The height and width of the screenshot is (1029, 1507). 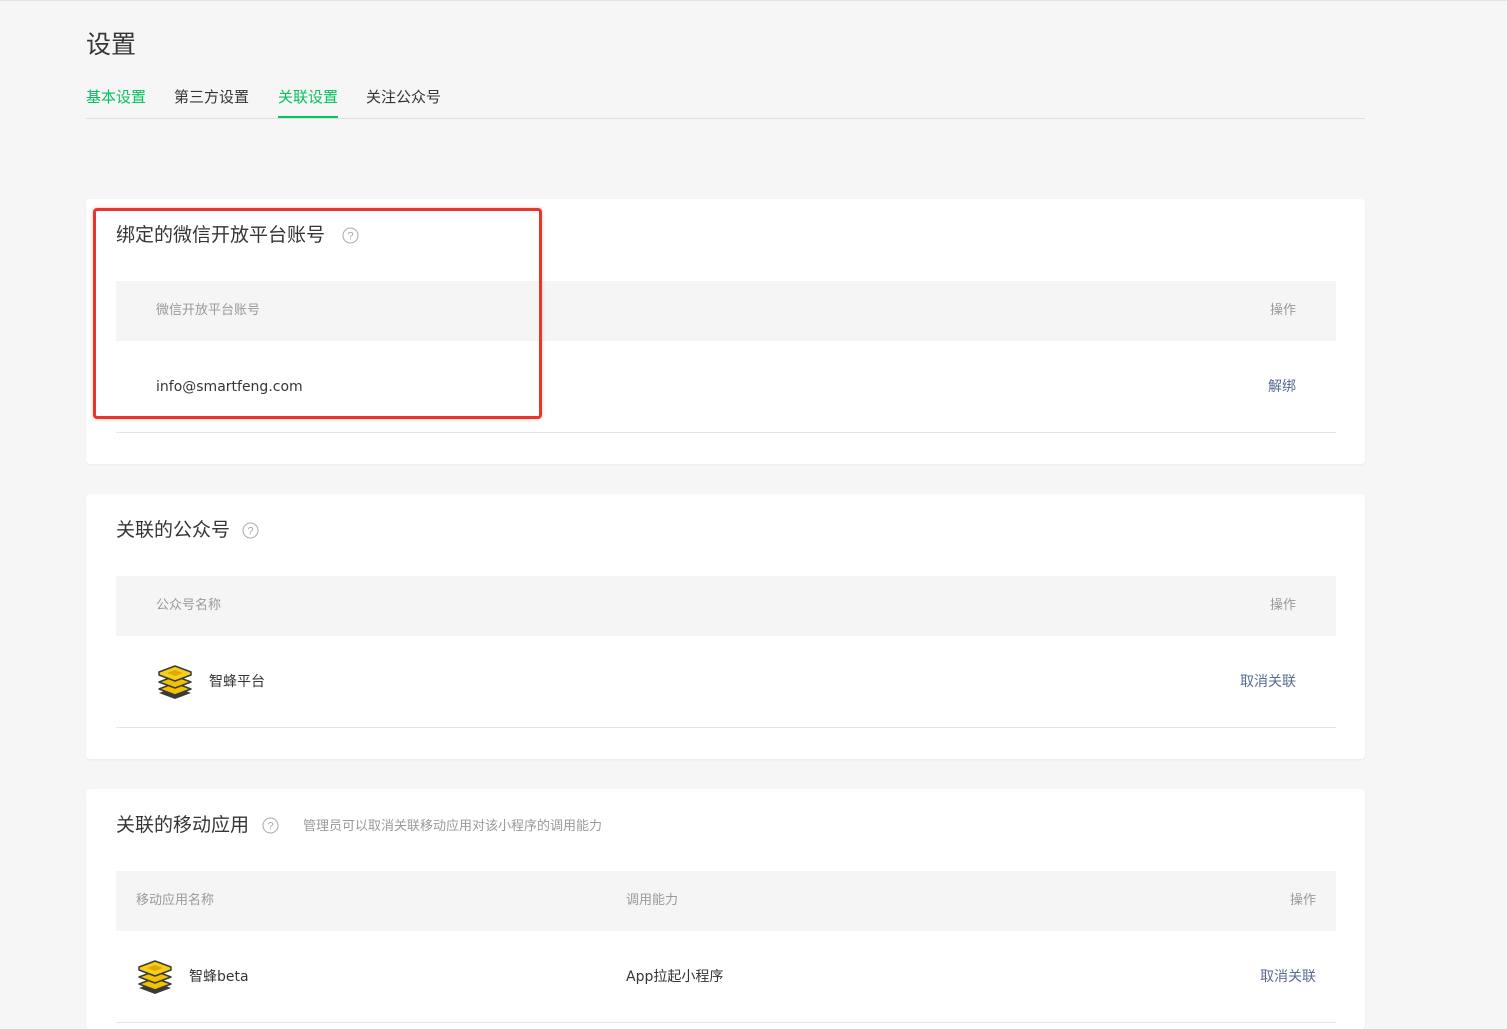 I want to click on table-row: 智蜂平台 取消关联, so click(x=726, y=682).